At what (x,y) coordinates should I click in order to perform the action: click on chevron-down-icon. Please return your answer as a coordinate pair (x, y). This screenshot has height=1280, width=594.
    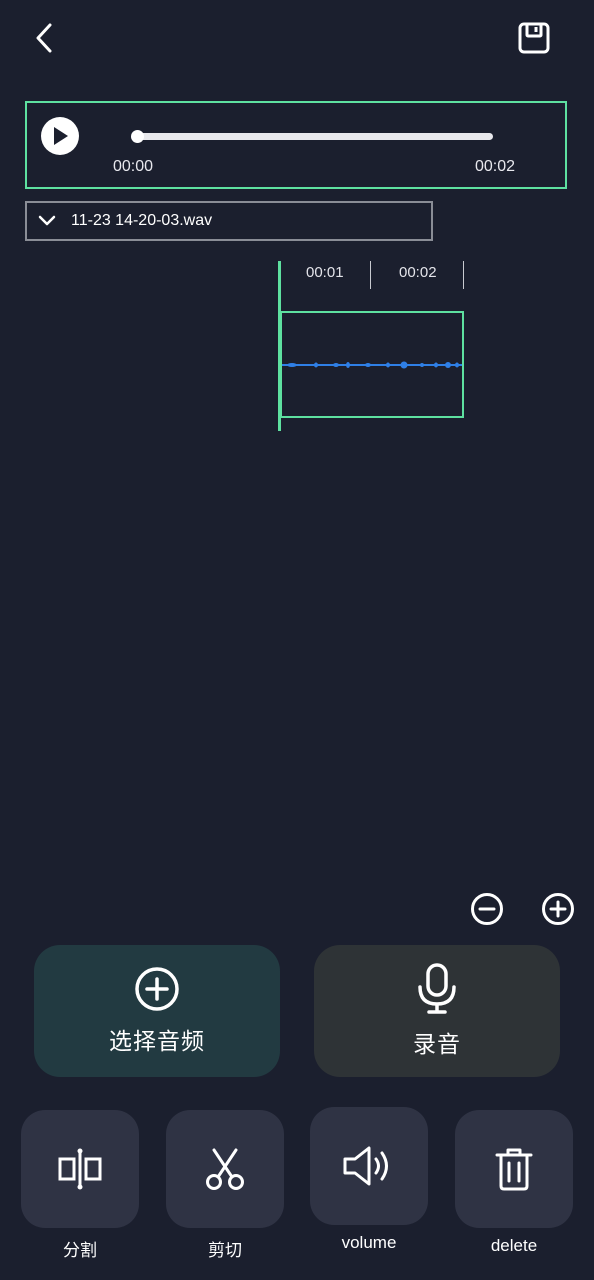
    Looking at the image, I should click on (47, 221).